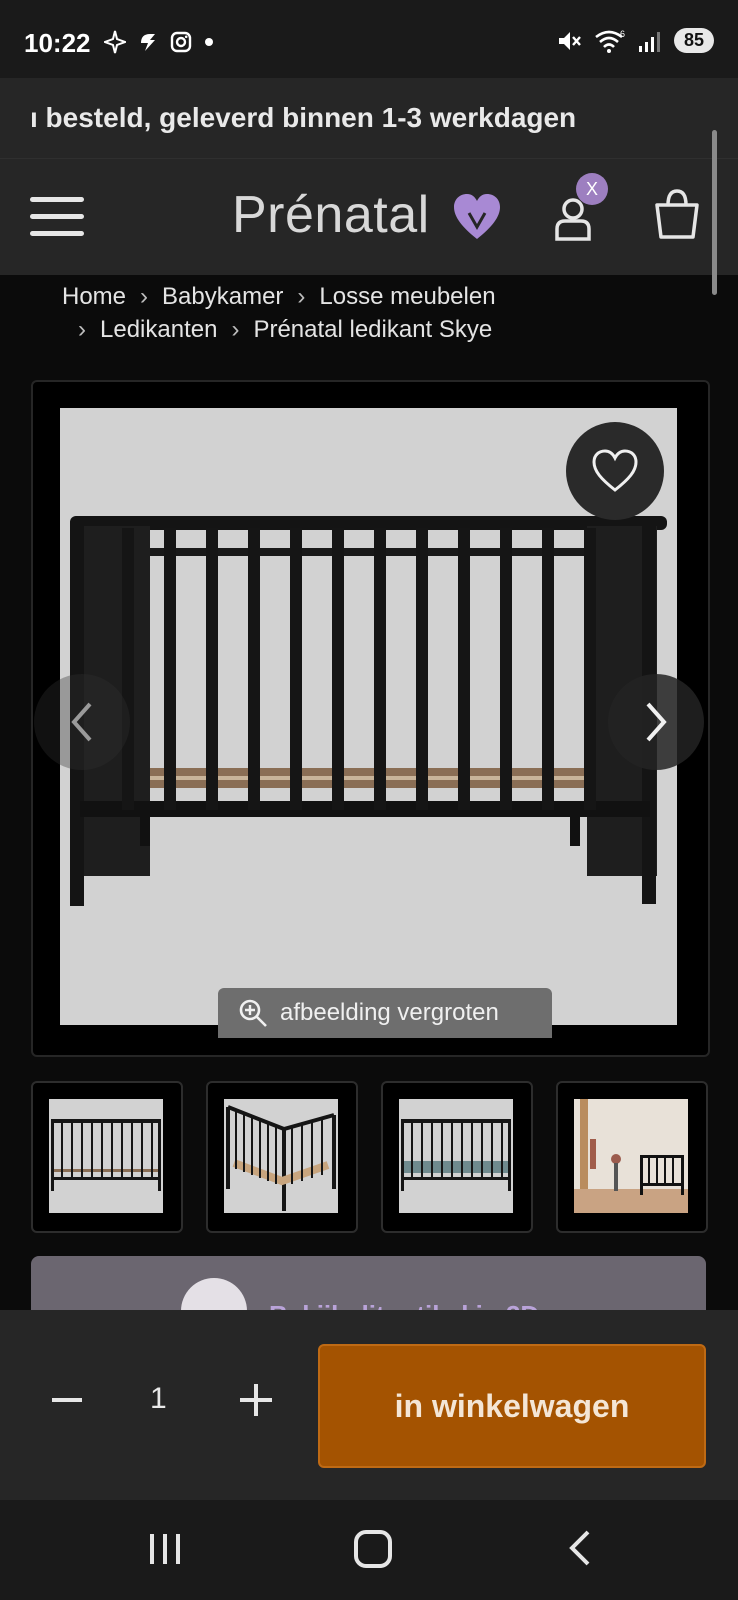 The width and height of the screenshot is (738, 1600). I want to click on system-nav-bar, so click(369, 1550).